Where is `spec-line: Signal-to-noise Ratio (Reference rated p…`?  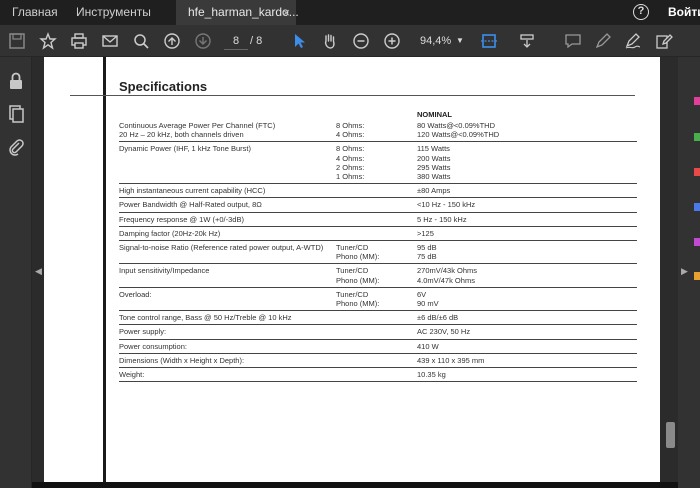
spec-line: Signal-to-noise Ratio (Reference rated p… is located at coordinates (221, 247).